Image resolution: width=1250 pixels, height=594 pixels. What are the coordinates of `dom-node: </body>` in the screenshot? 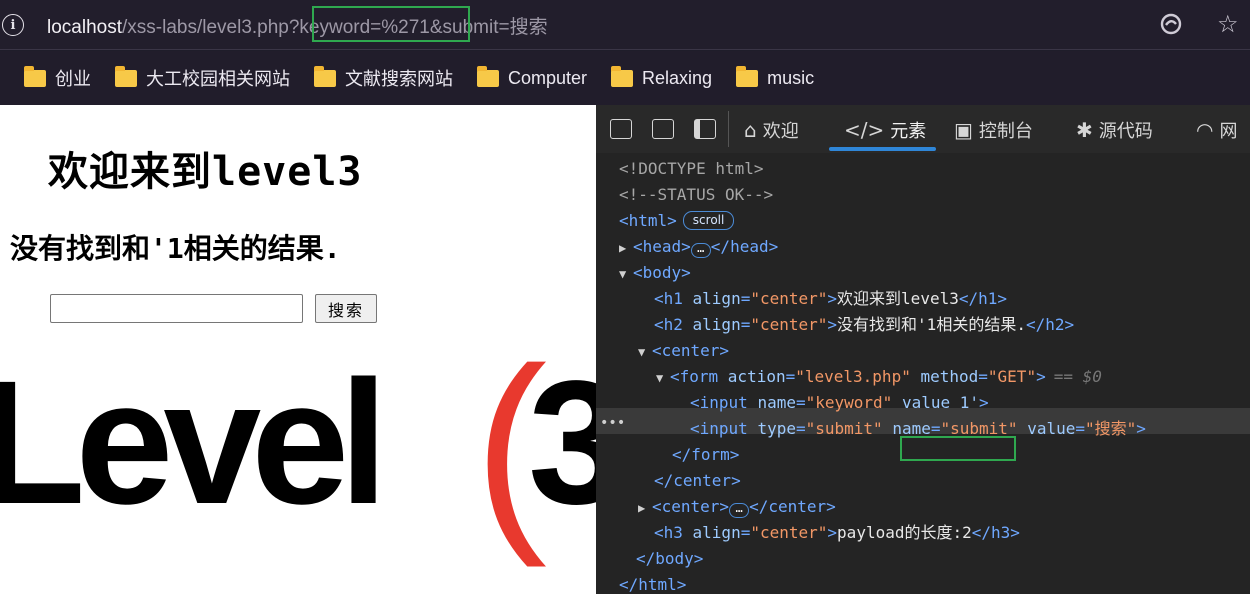 It's located at (669, 559).